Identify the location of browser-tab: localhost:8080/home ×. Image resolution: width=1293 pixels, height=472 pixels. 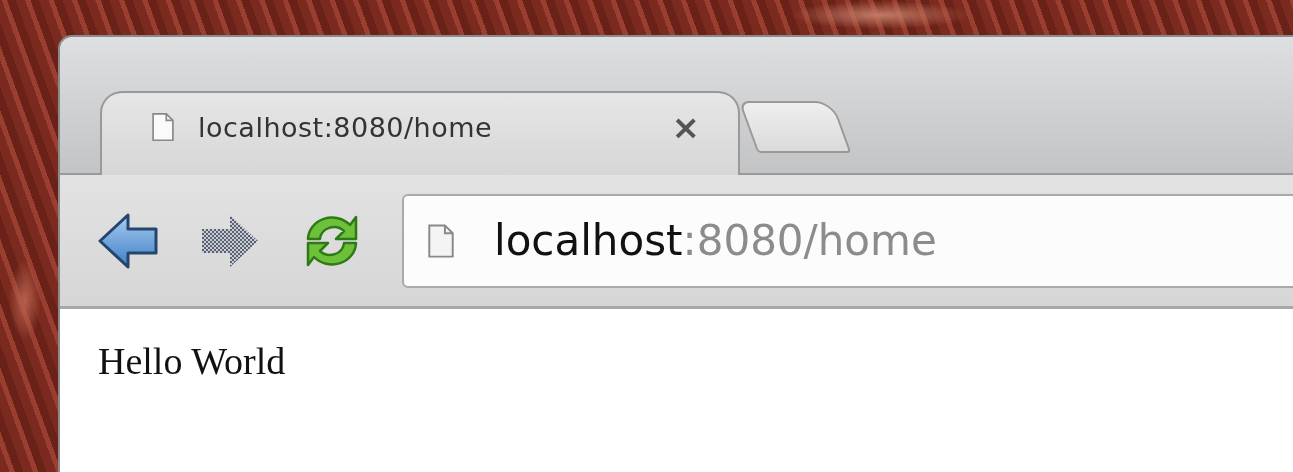
(420, 133).